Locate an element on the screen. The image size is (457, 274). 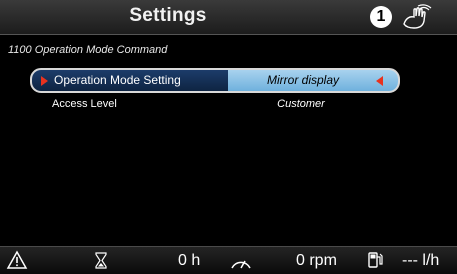
speedometer-icon is located at coordinates (241, 264).